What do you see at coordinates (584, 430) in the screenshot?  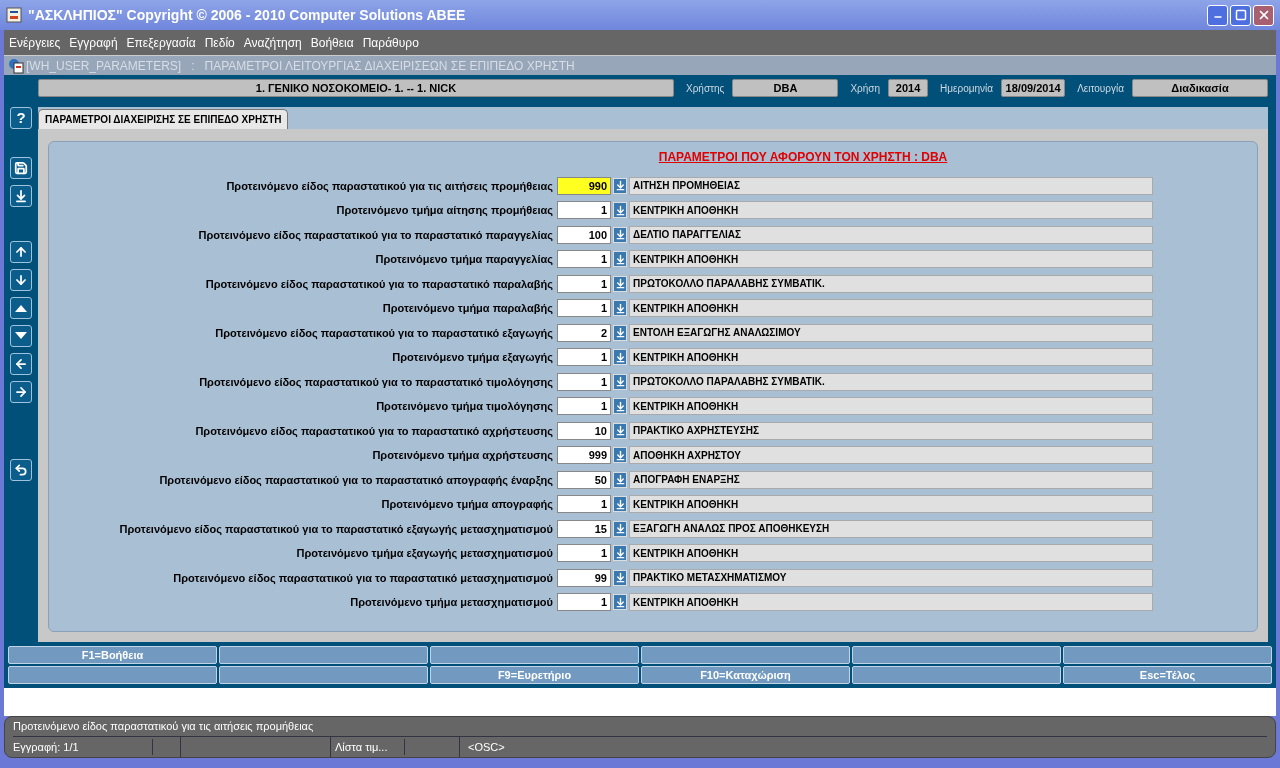 I see `code-field: 10` at bounding box center [584, 430].